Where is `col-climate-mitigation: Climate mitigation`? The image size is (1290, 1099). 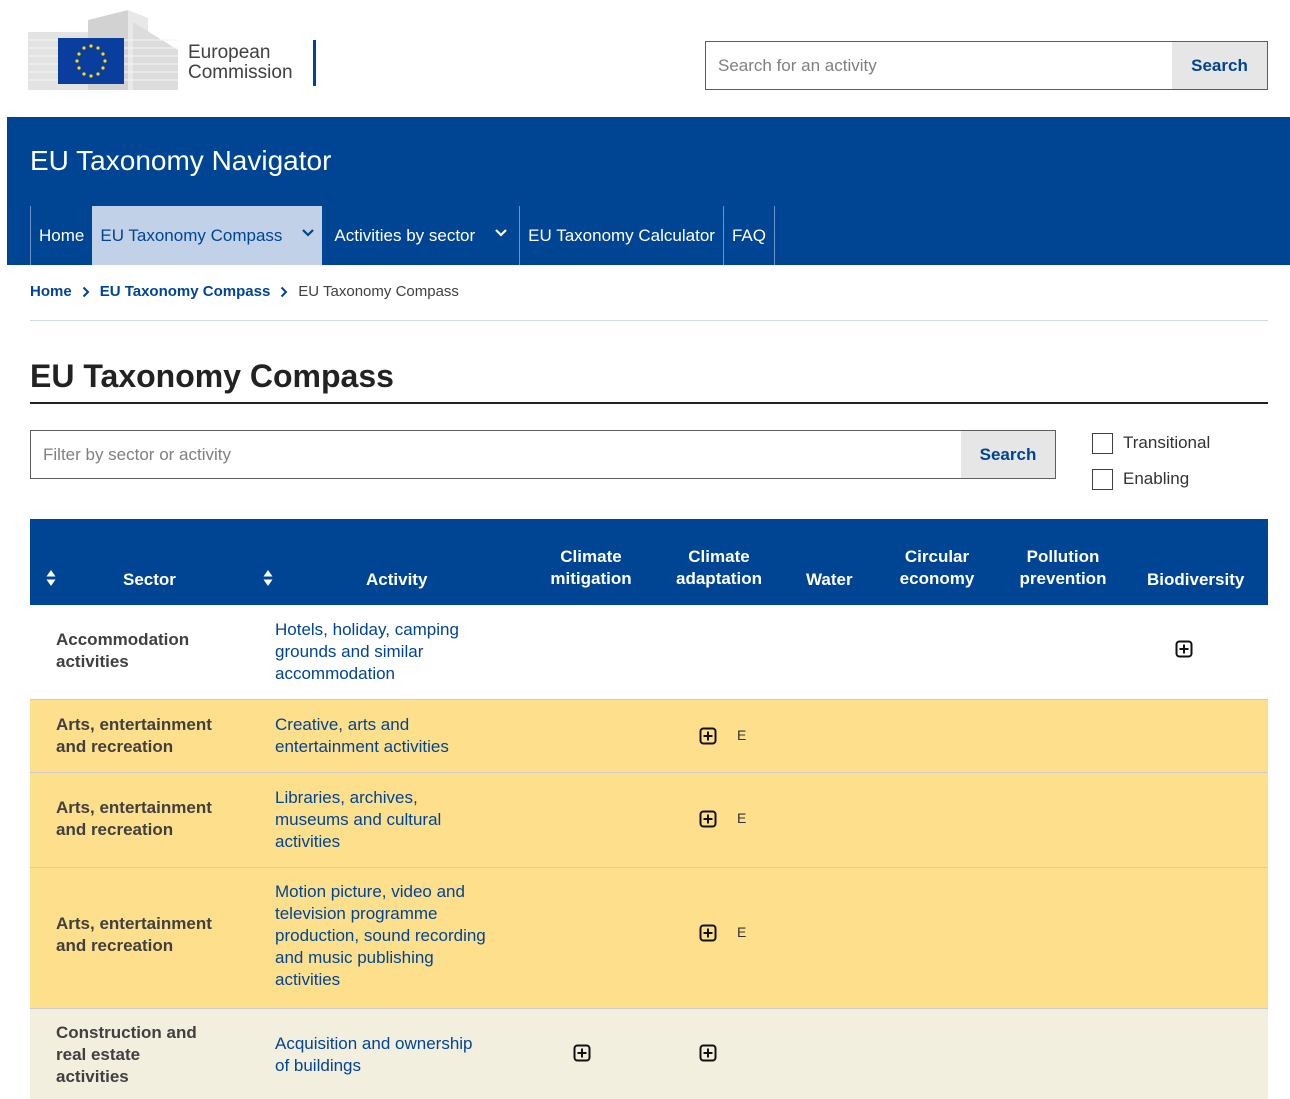 col-climate-mitigation: Climate mitigation is located at coordinates (591, 568).